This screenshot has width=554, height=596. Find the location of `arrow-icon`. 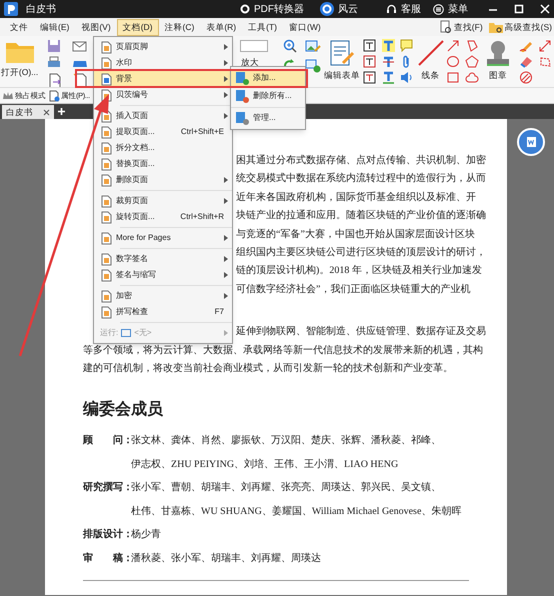

arrow-icon is located at coordinates (453, 45).